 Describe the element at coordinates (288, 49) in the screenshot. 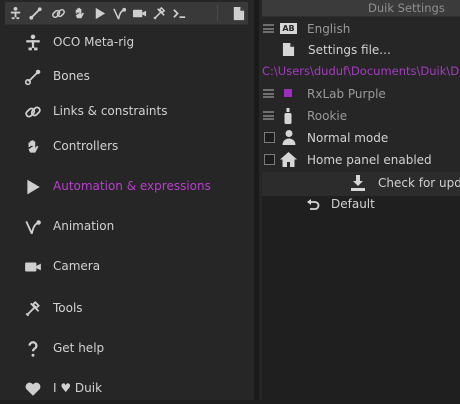

I see `file-icon` at that location.